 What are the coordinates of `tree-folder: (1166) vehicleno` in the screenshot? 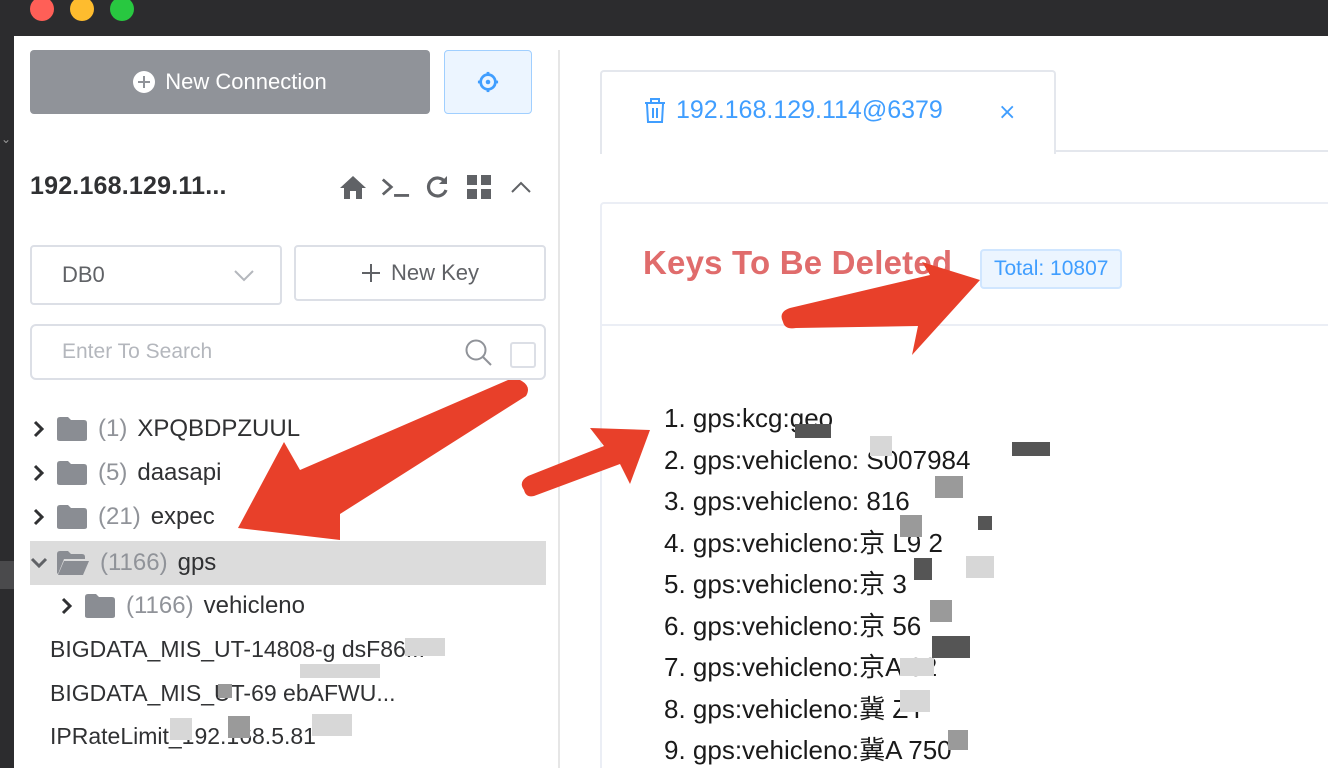 It's located at (302, 606).